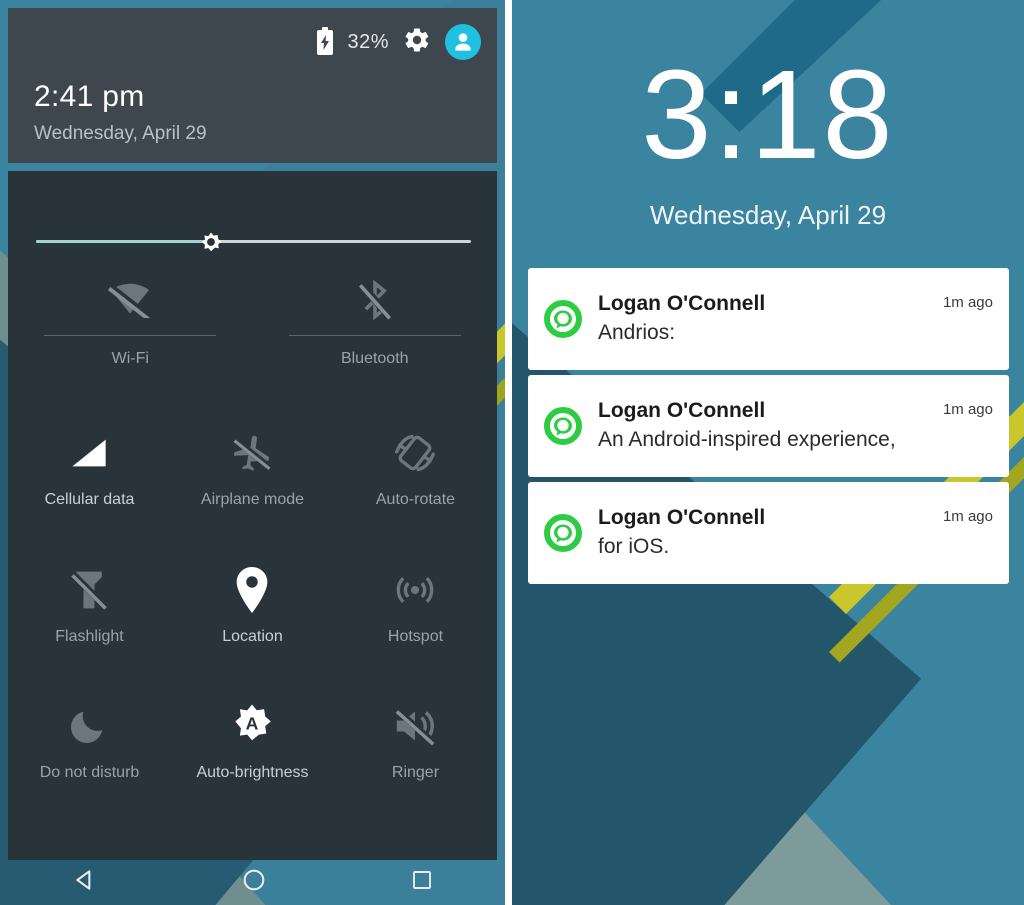  What do you see at coordinates (768, 215) in the screenshot?
I see `lock-screen-date: Wednesday, April 29` at bounding box center [768, 215].